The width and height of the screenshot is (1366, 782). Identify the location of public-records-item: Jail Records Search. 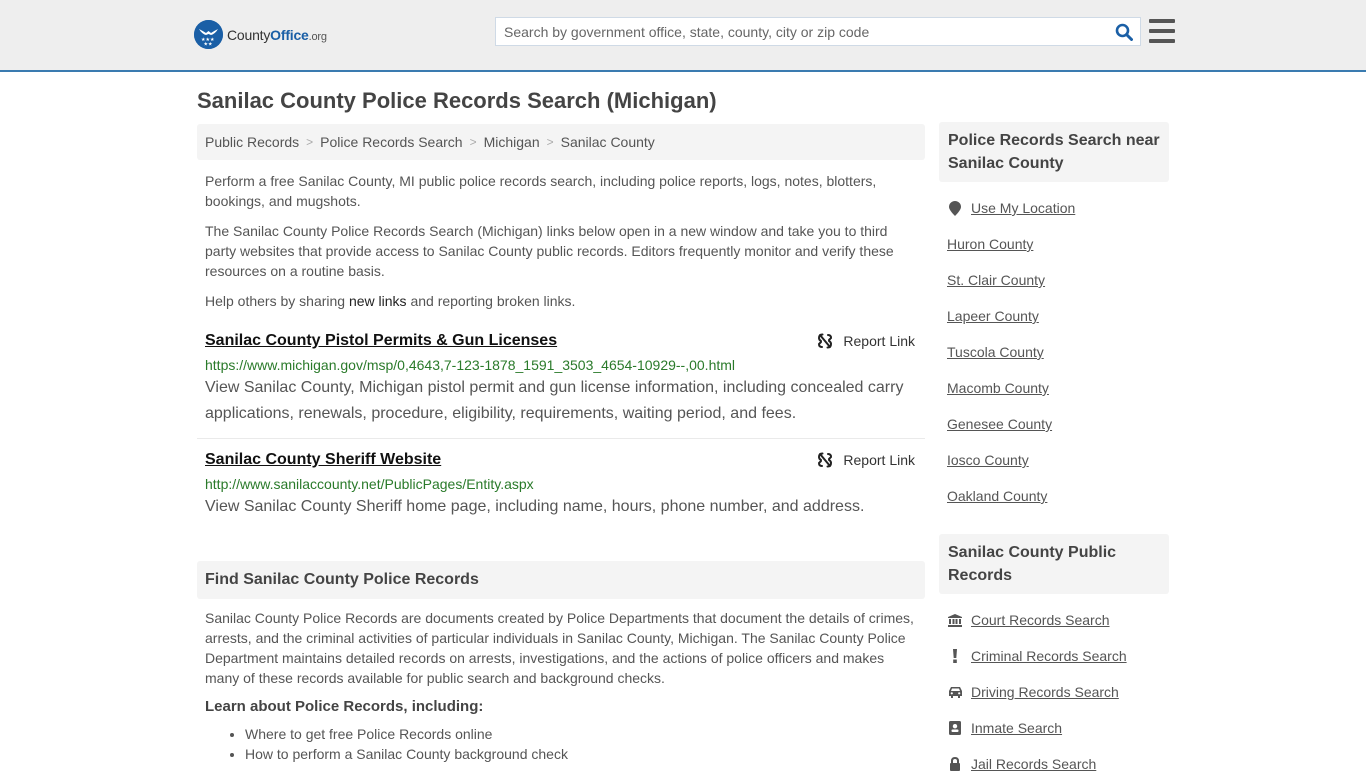
(1054, 764).